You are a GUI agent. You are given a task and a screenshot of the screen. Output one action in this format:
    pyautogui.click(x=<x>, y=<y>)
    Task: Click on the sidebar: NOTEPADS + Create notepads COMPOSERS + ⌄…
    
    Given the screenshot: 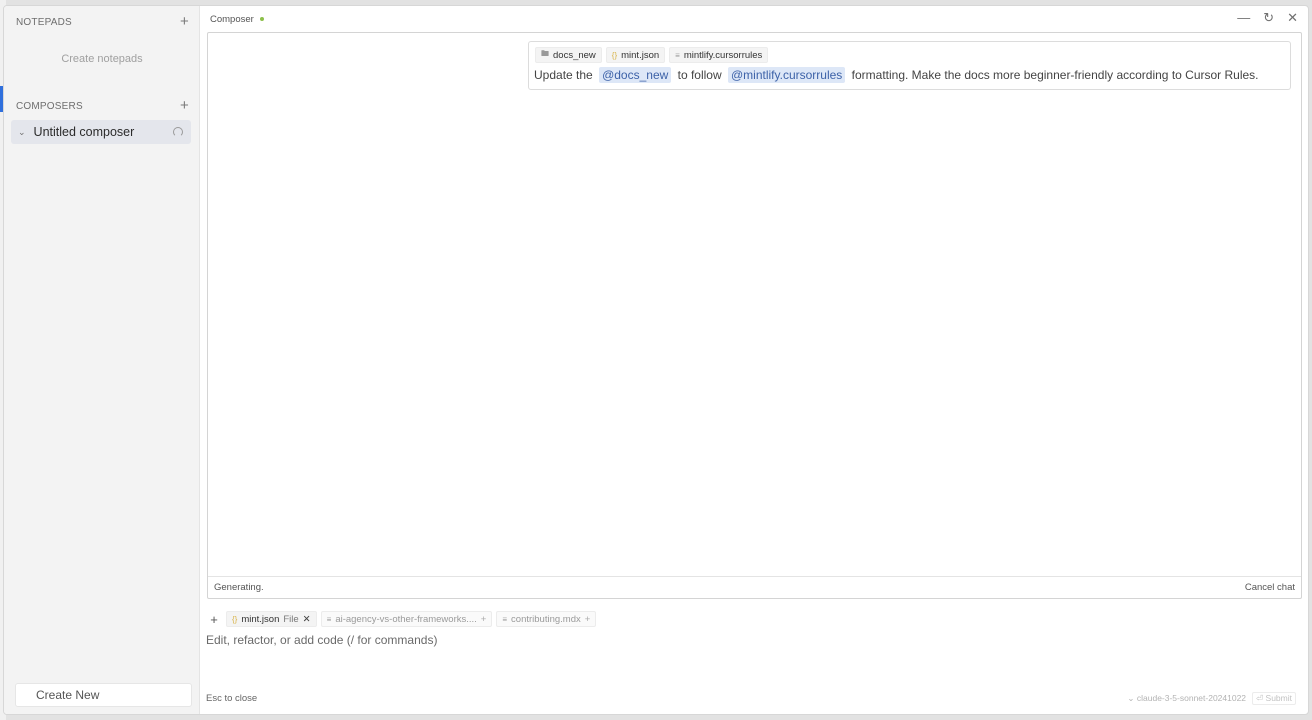 What is the action you would take?
    pyautogui.click(x=102, y=360)
    